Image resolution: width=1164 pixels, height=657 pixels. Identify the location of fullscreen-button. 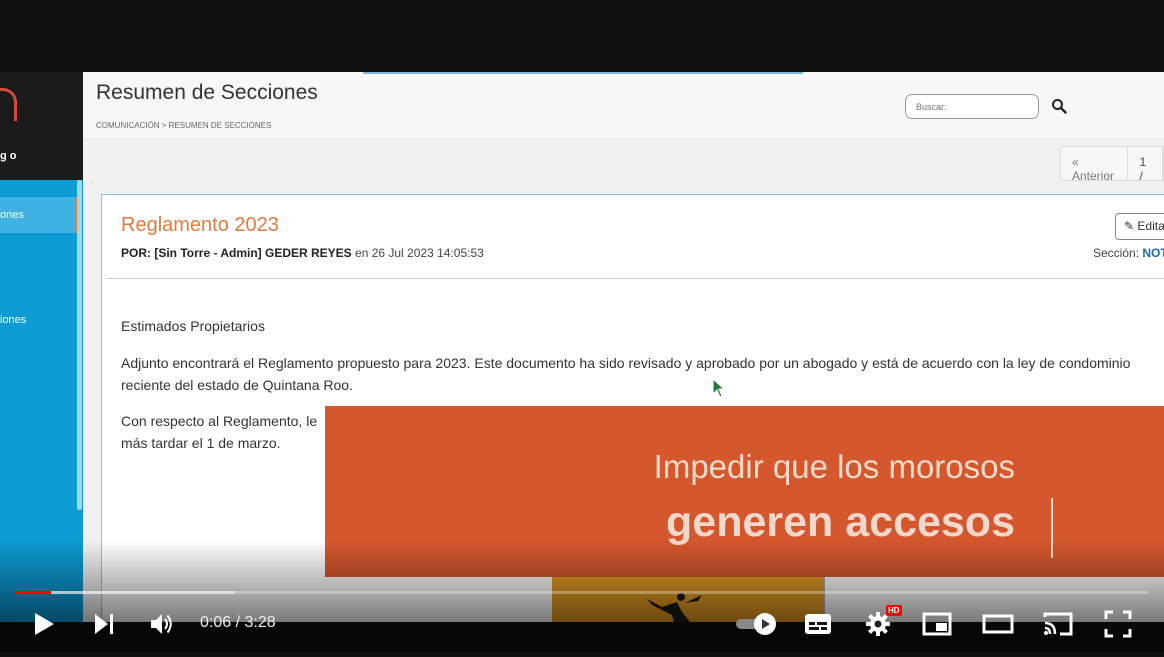
(1118, 624).